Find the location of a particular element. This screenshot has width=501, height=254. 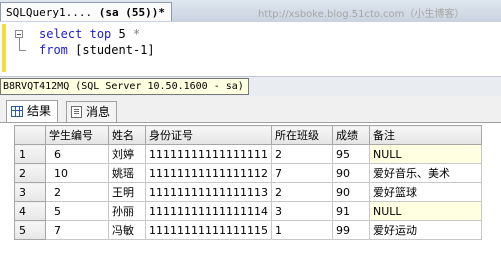

column-header: 身份证号 is located at coordinates (208, 135).